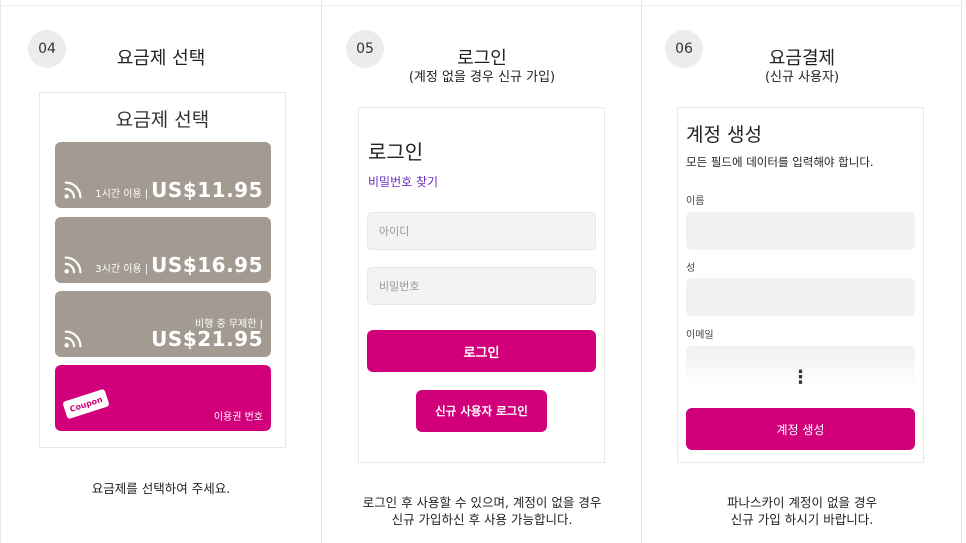  I want to click on caption-line: 파나스카이 계정이 없을 경우, so click(802, 502).